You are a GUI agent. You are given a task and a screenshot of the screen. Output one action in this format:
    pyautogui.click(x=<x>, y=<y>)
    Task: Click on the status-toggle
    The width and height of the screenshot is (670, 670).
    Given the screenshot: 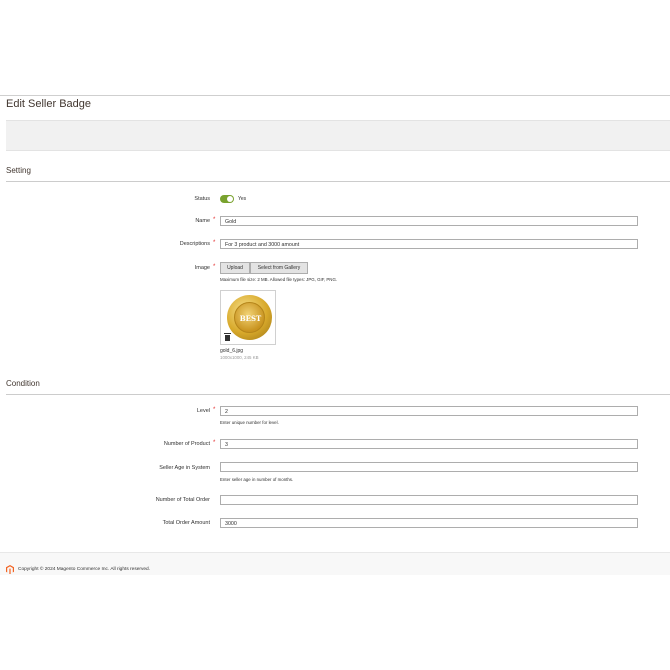 What is the action you would take?
    pyautogui.click(x=227, y=199)
    